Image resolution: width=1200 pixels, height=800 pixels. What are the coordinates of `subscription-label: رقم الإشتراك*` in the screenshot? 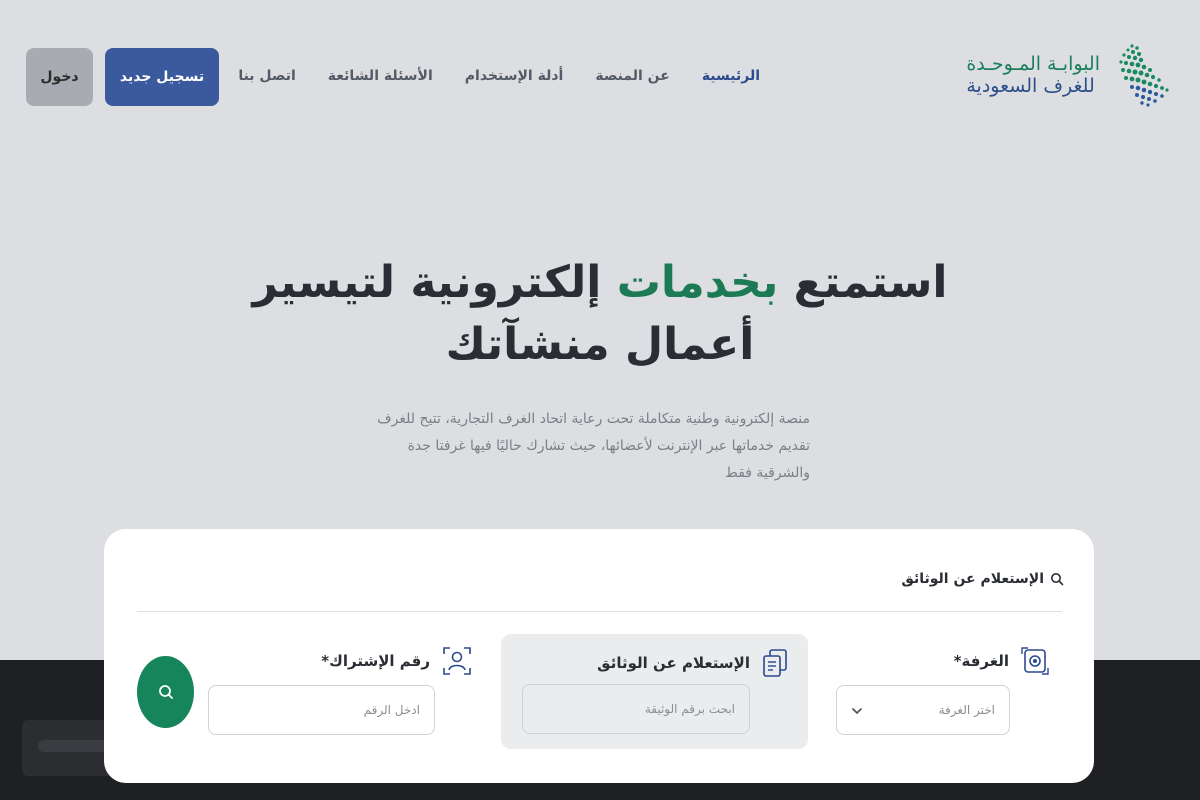 It's located at (396, 661).